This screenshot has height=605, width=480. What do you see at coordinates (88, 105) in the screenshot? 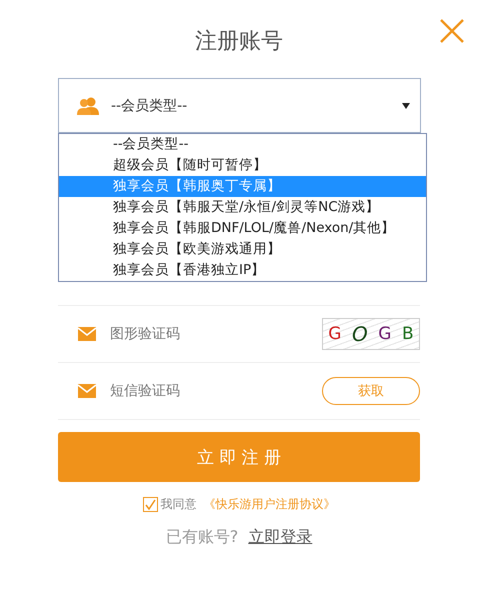
I see `users-icon` at bounding box center [88, 105].